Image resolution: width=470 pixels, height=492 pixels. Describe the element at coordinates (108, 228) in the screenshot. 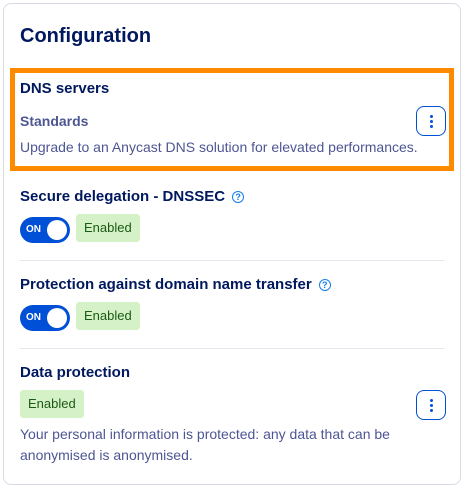

I see `dnssec-status-badge: Enabled` at that location.